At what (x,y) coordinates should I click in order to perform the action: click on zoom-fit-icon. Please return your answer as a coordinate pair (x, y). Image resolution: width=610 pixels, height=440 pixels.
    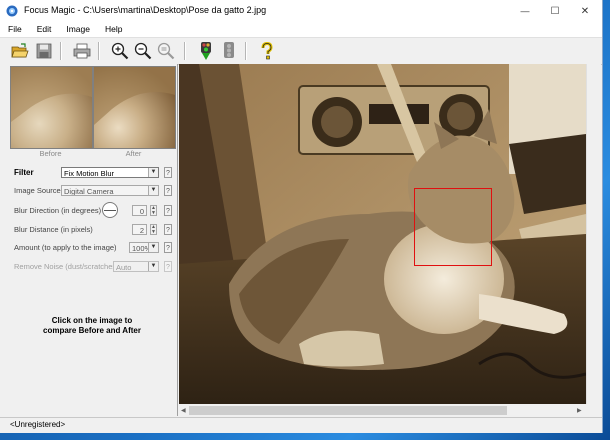
    Looking at the image, I should click on (166, 51).